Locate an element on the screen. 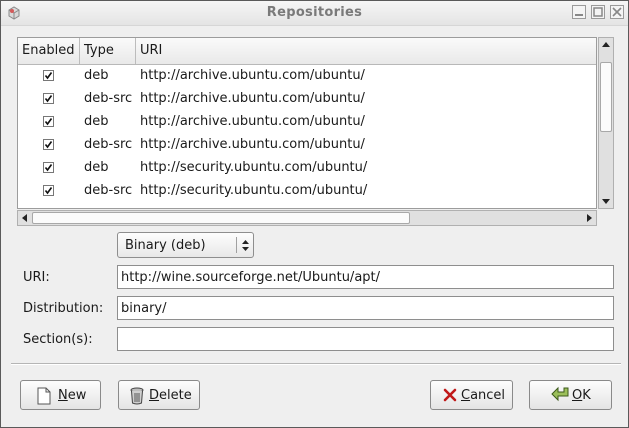 This screenshot has height=428, width=629. window-title: Repositories is located at coordinates (314, 12).